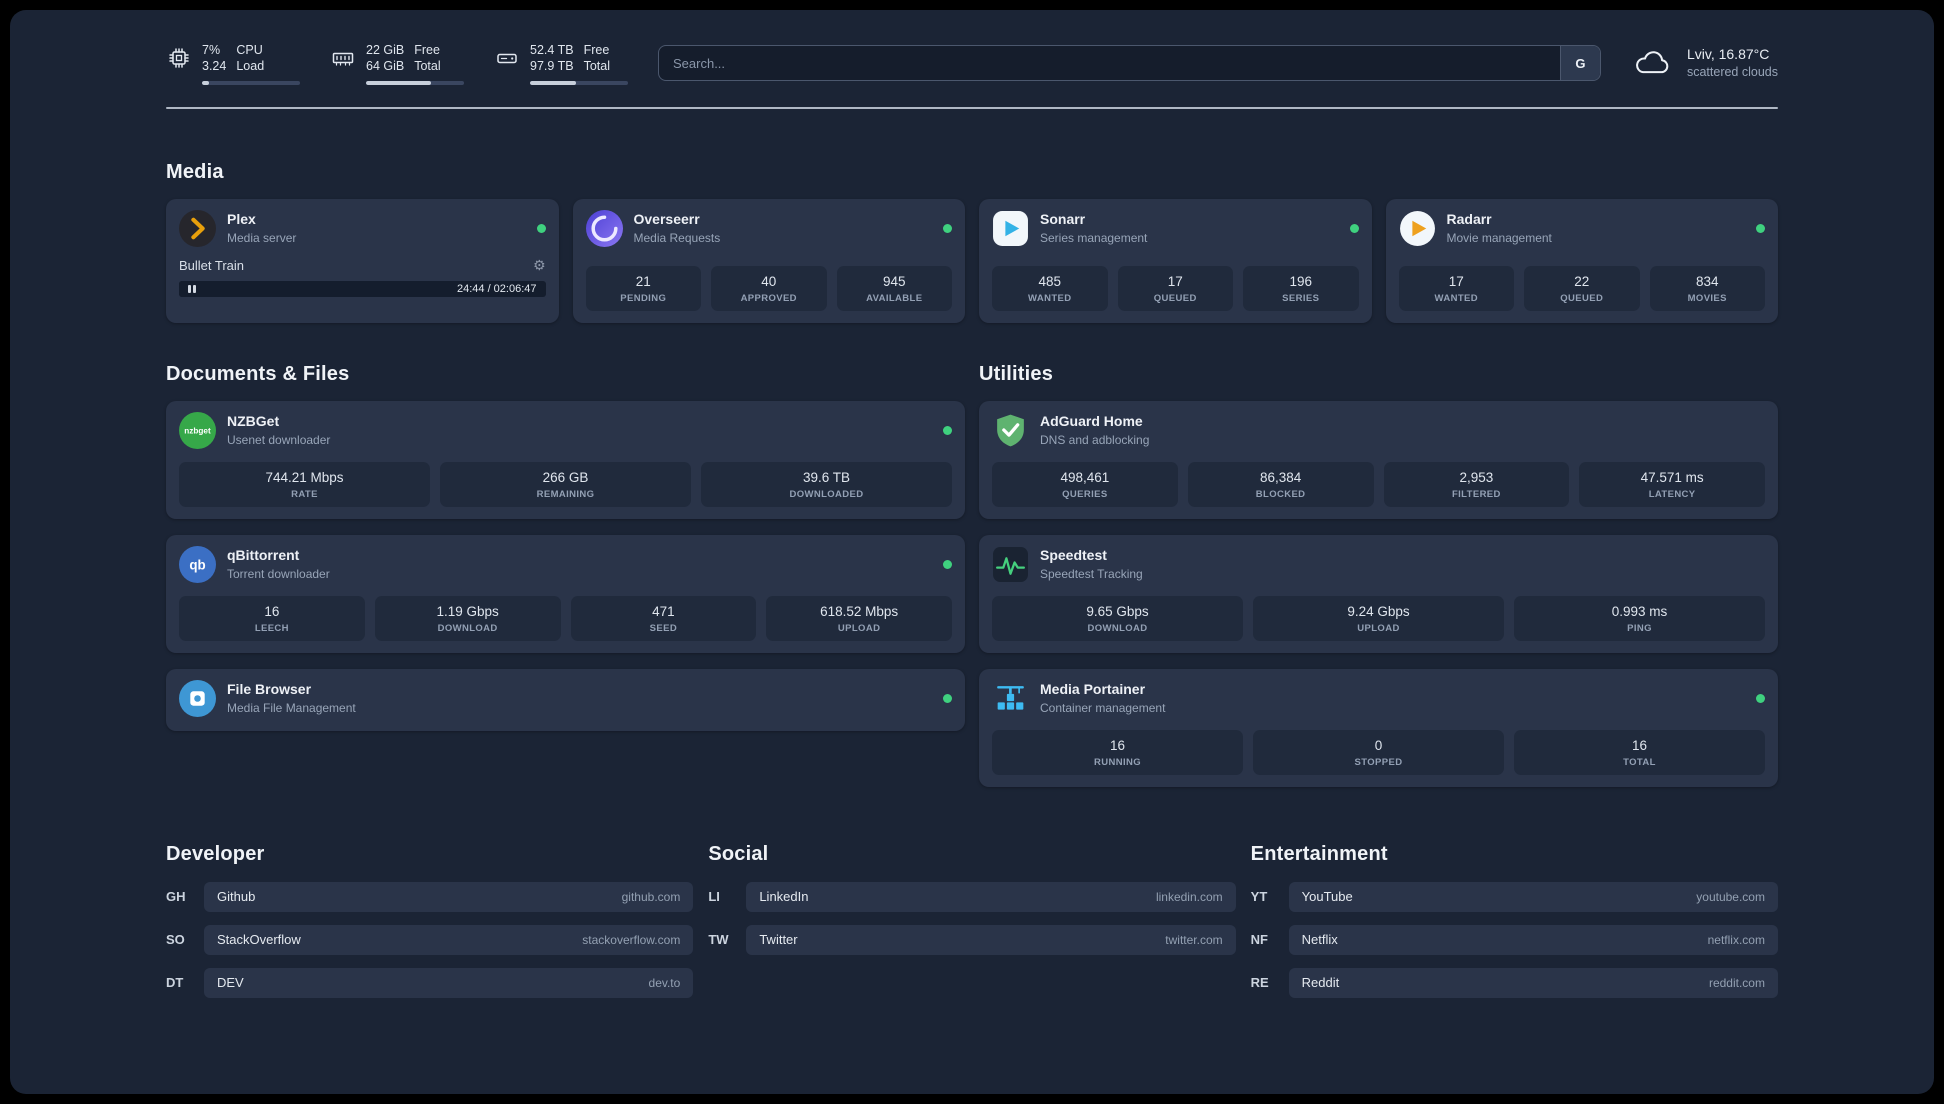  I want to click on portainer-icon, so click(1010, 698).